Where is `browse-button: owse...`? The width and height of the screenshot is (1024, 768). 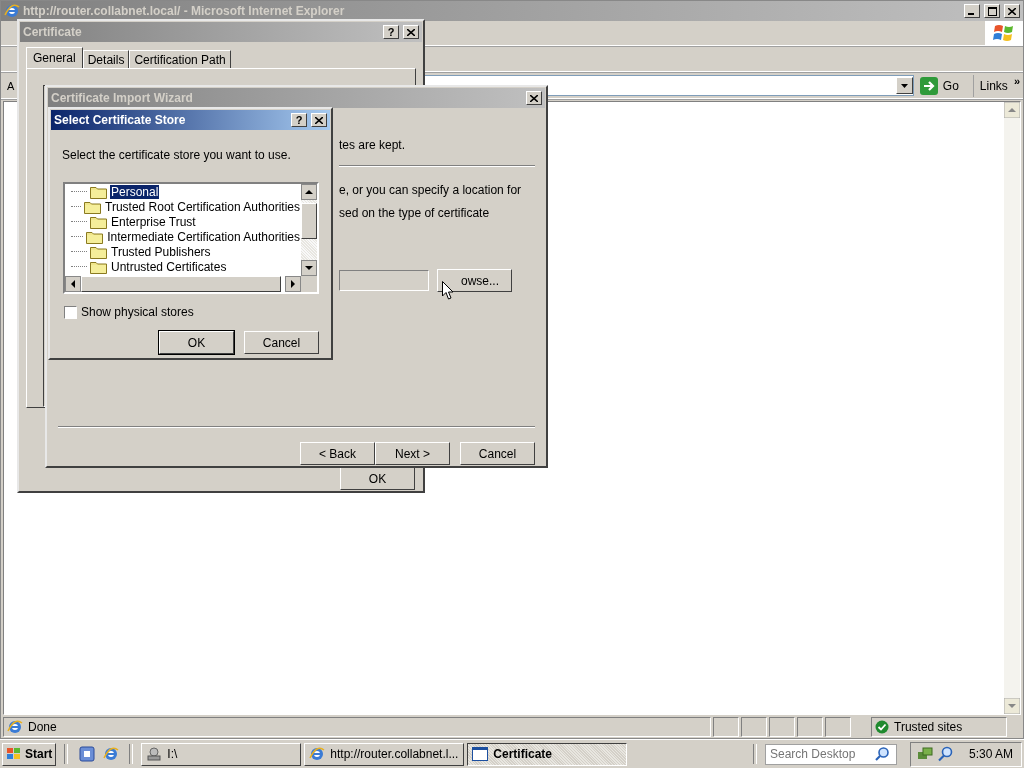
browse-button: owse... is located at coordinates (474, 280).